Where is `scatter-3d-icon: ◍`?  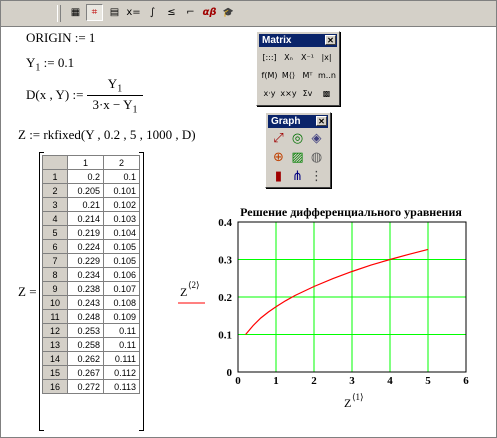
scatter-3d-icon: ◍ is located at coordinates (316, 157).